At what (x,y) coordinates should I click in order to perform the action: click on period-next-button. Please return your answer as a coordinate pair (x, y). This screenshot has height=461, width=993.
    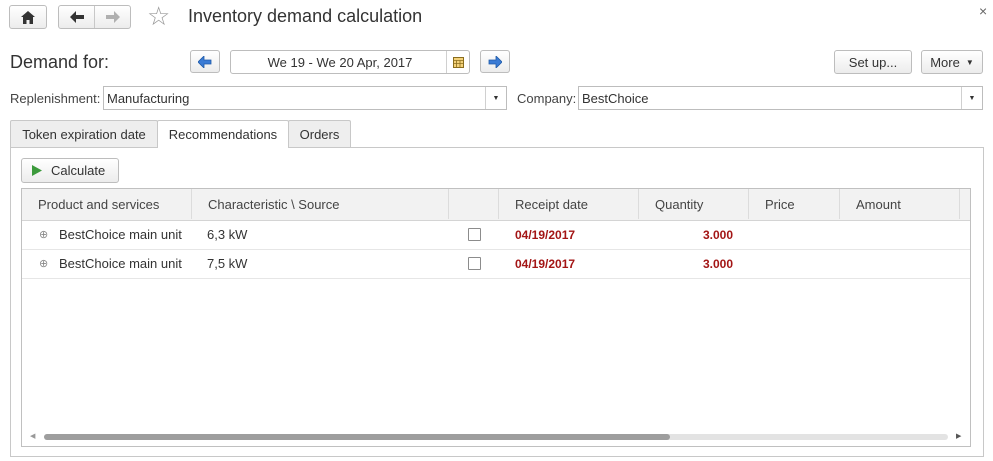
    Looking at the image, I should click on (495, 61).